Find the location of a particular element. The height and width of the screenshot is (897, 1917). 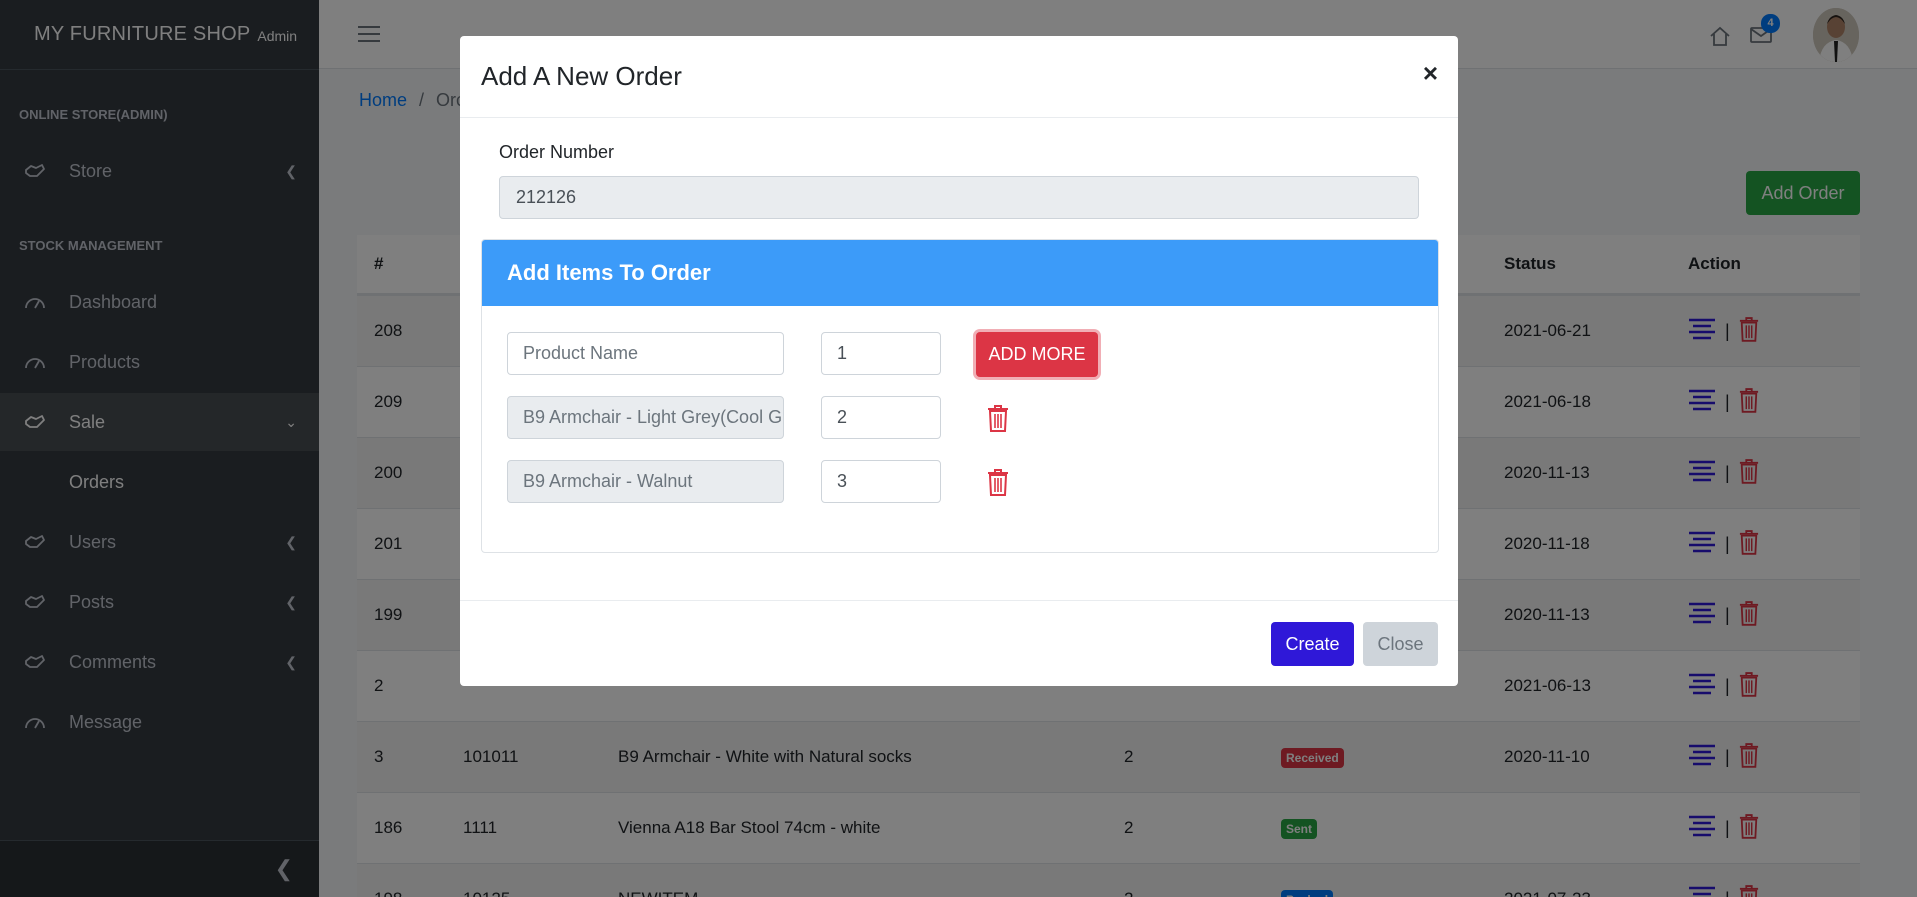

product-name-input: Product Name is located at coordinates (645, 353).